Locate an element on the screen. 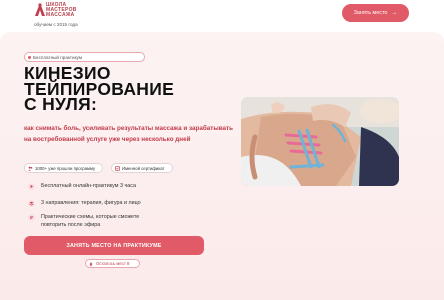 This screenshot has width=444, height=300. fire-icon is located at coordinates (91, 264).